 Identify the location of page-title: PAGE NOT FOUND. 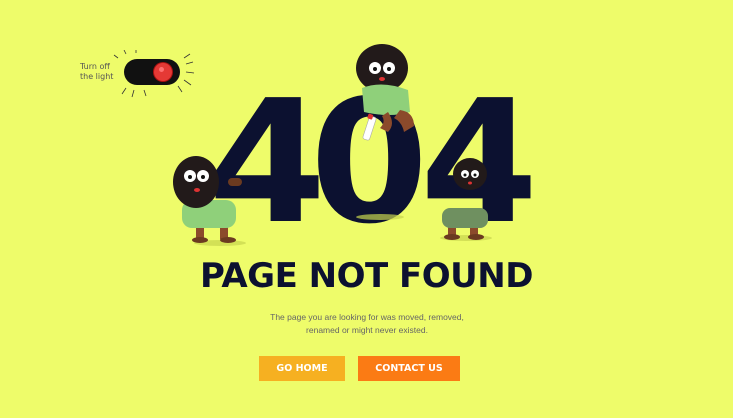
(366, 276).